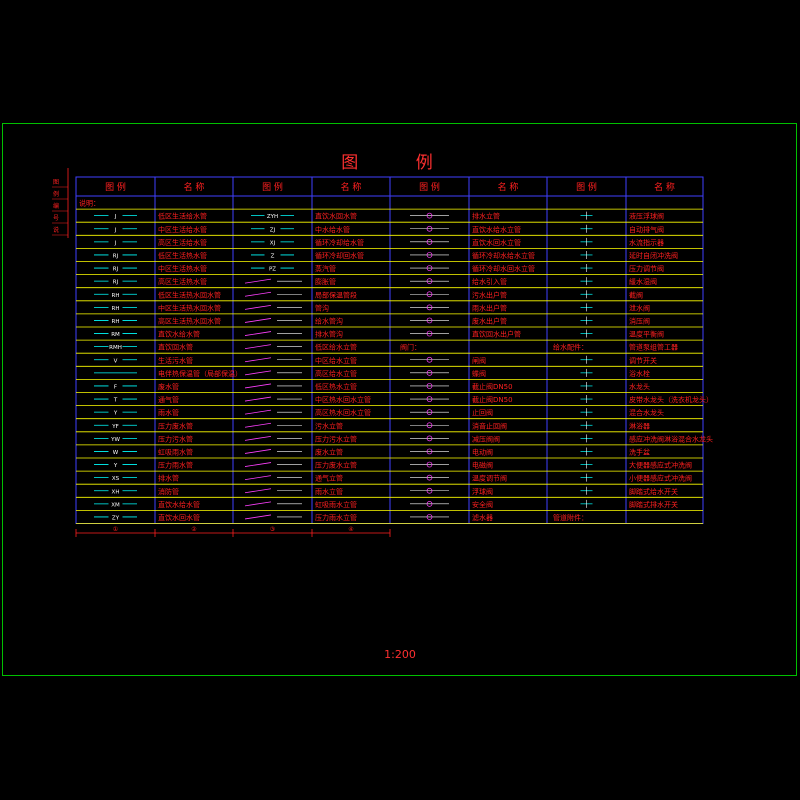  Describe the element at coordinates (489, 425) in the screenshot. I see `name-cell: 消音止回阀` at that location.